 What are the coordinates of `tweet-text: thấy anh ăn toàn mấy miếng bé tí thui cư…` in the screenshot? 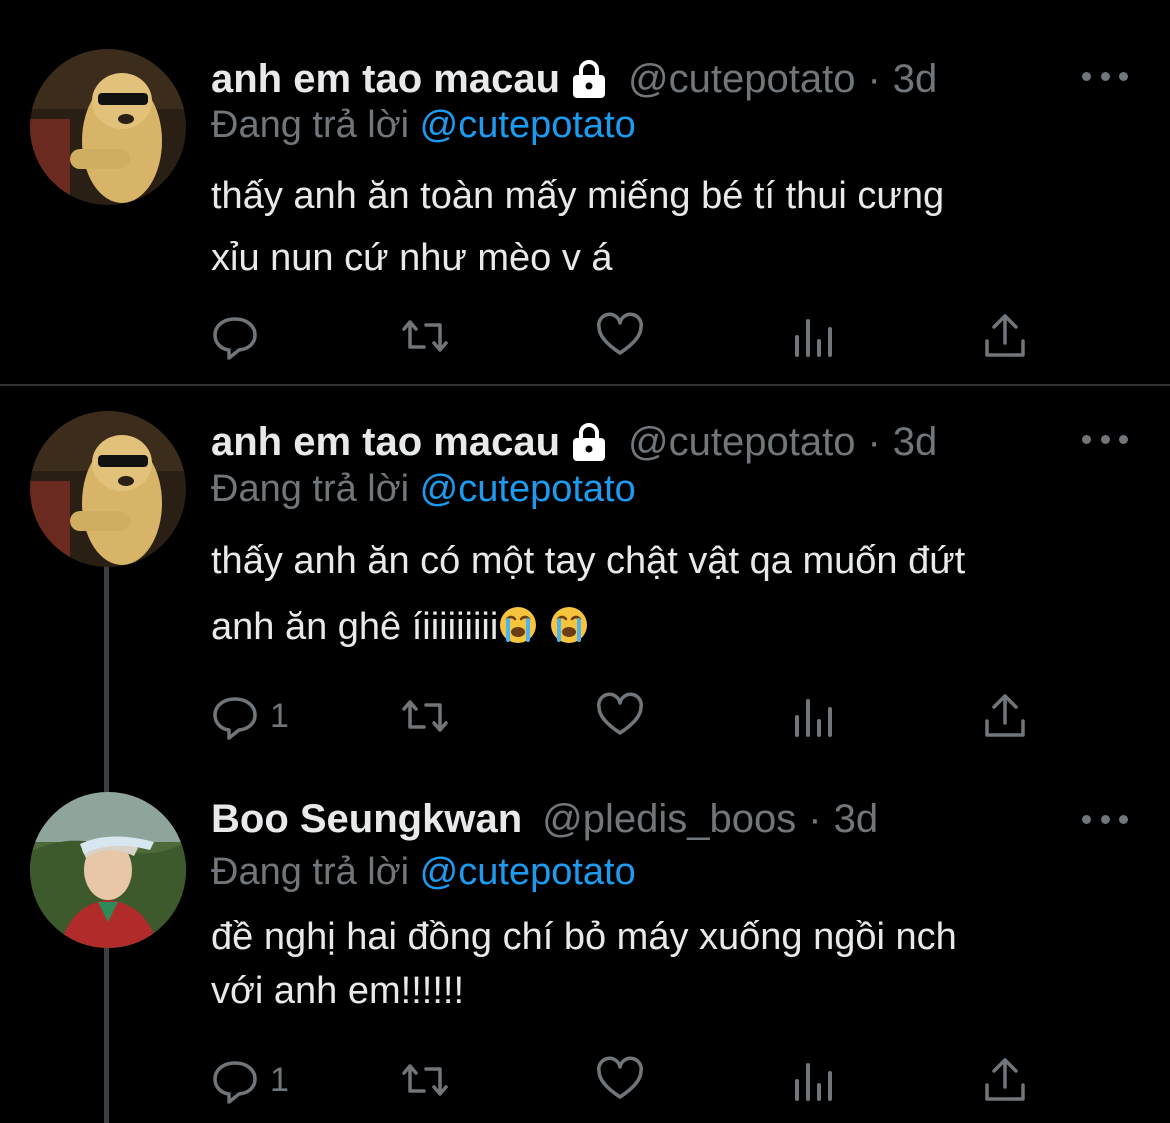 It's located at (661, 227).